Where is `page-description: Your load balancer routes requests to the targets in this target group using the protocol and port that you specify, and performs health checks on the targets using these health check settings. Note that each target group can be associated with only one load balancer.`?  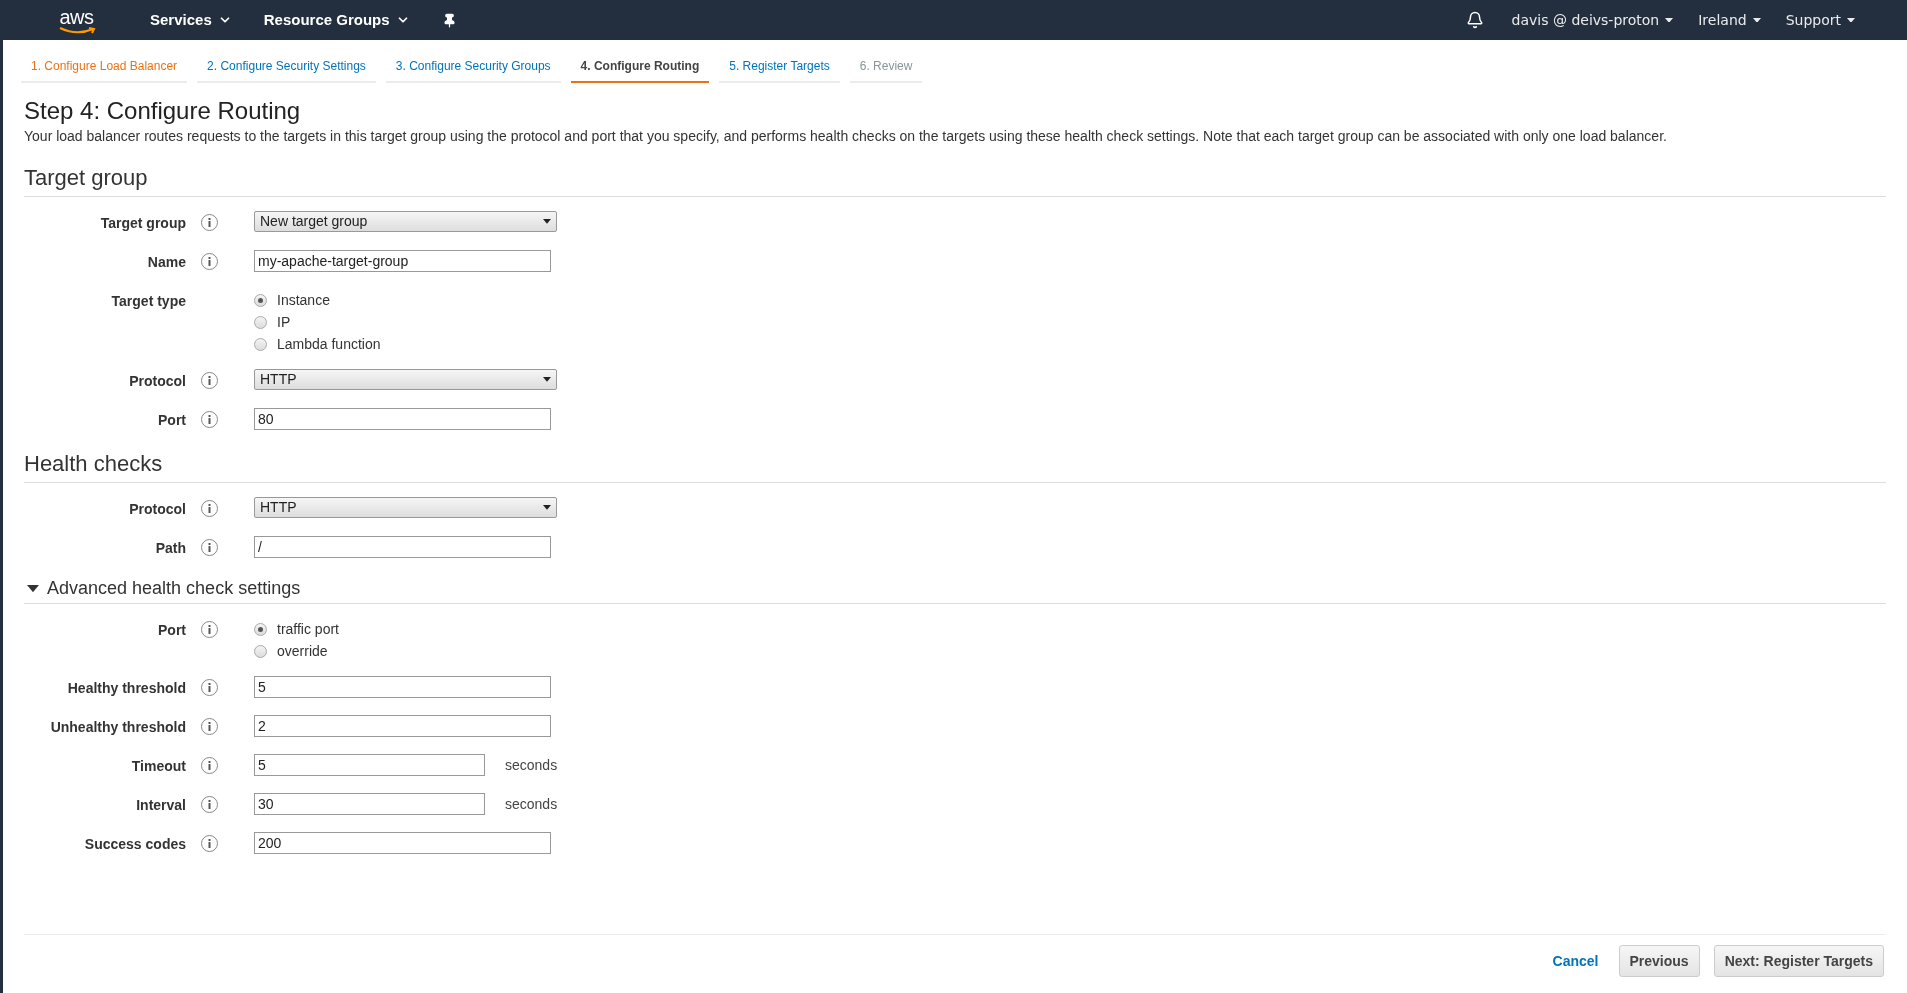 page-description: Your load balancer routes requests to the targets in this target group using the protocol and port that you specify, and performs health checks on the targets using these health check settings. Note that each target group can be associated with only one load balancer. is located at coordinates (846, 136).